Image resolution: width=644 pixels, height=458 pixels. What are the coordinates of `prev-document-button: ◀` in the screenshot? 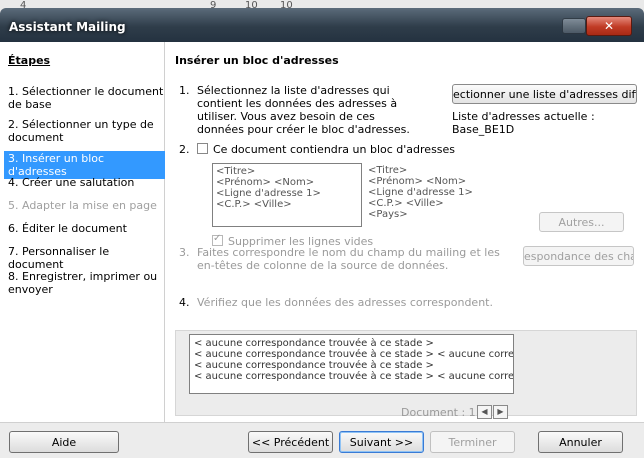 It's located at (484, 412).